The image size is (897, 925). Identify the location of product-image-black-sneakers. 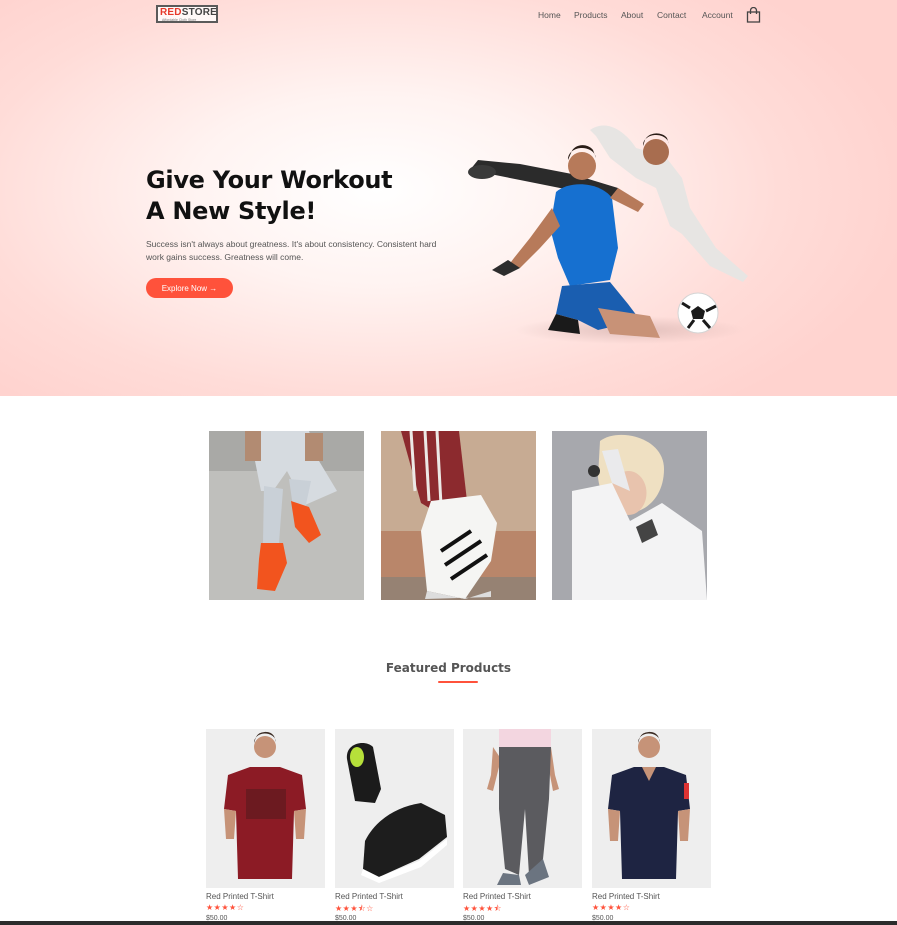
(394, 808).